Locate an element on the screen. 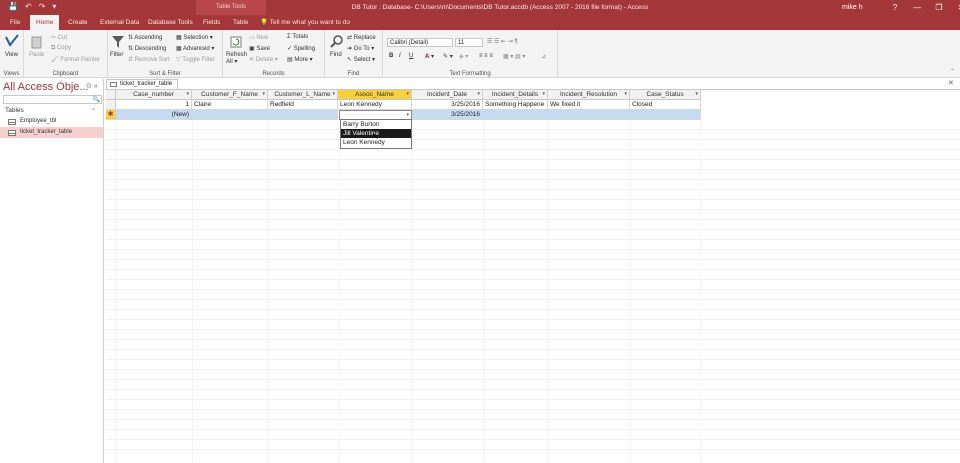  totals-button: Σ Totals is located at coordinates (297, 37).